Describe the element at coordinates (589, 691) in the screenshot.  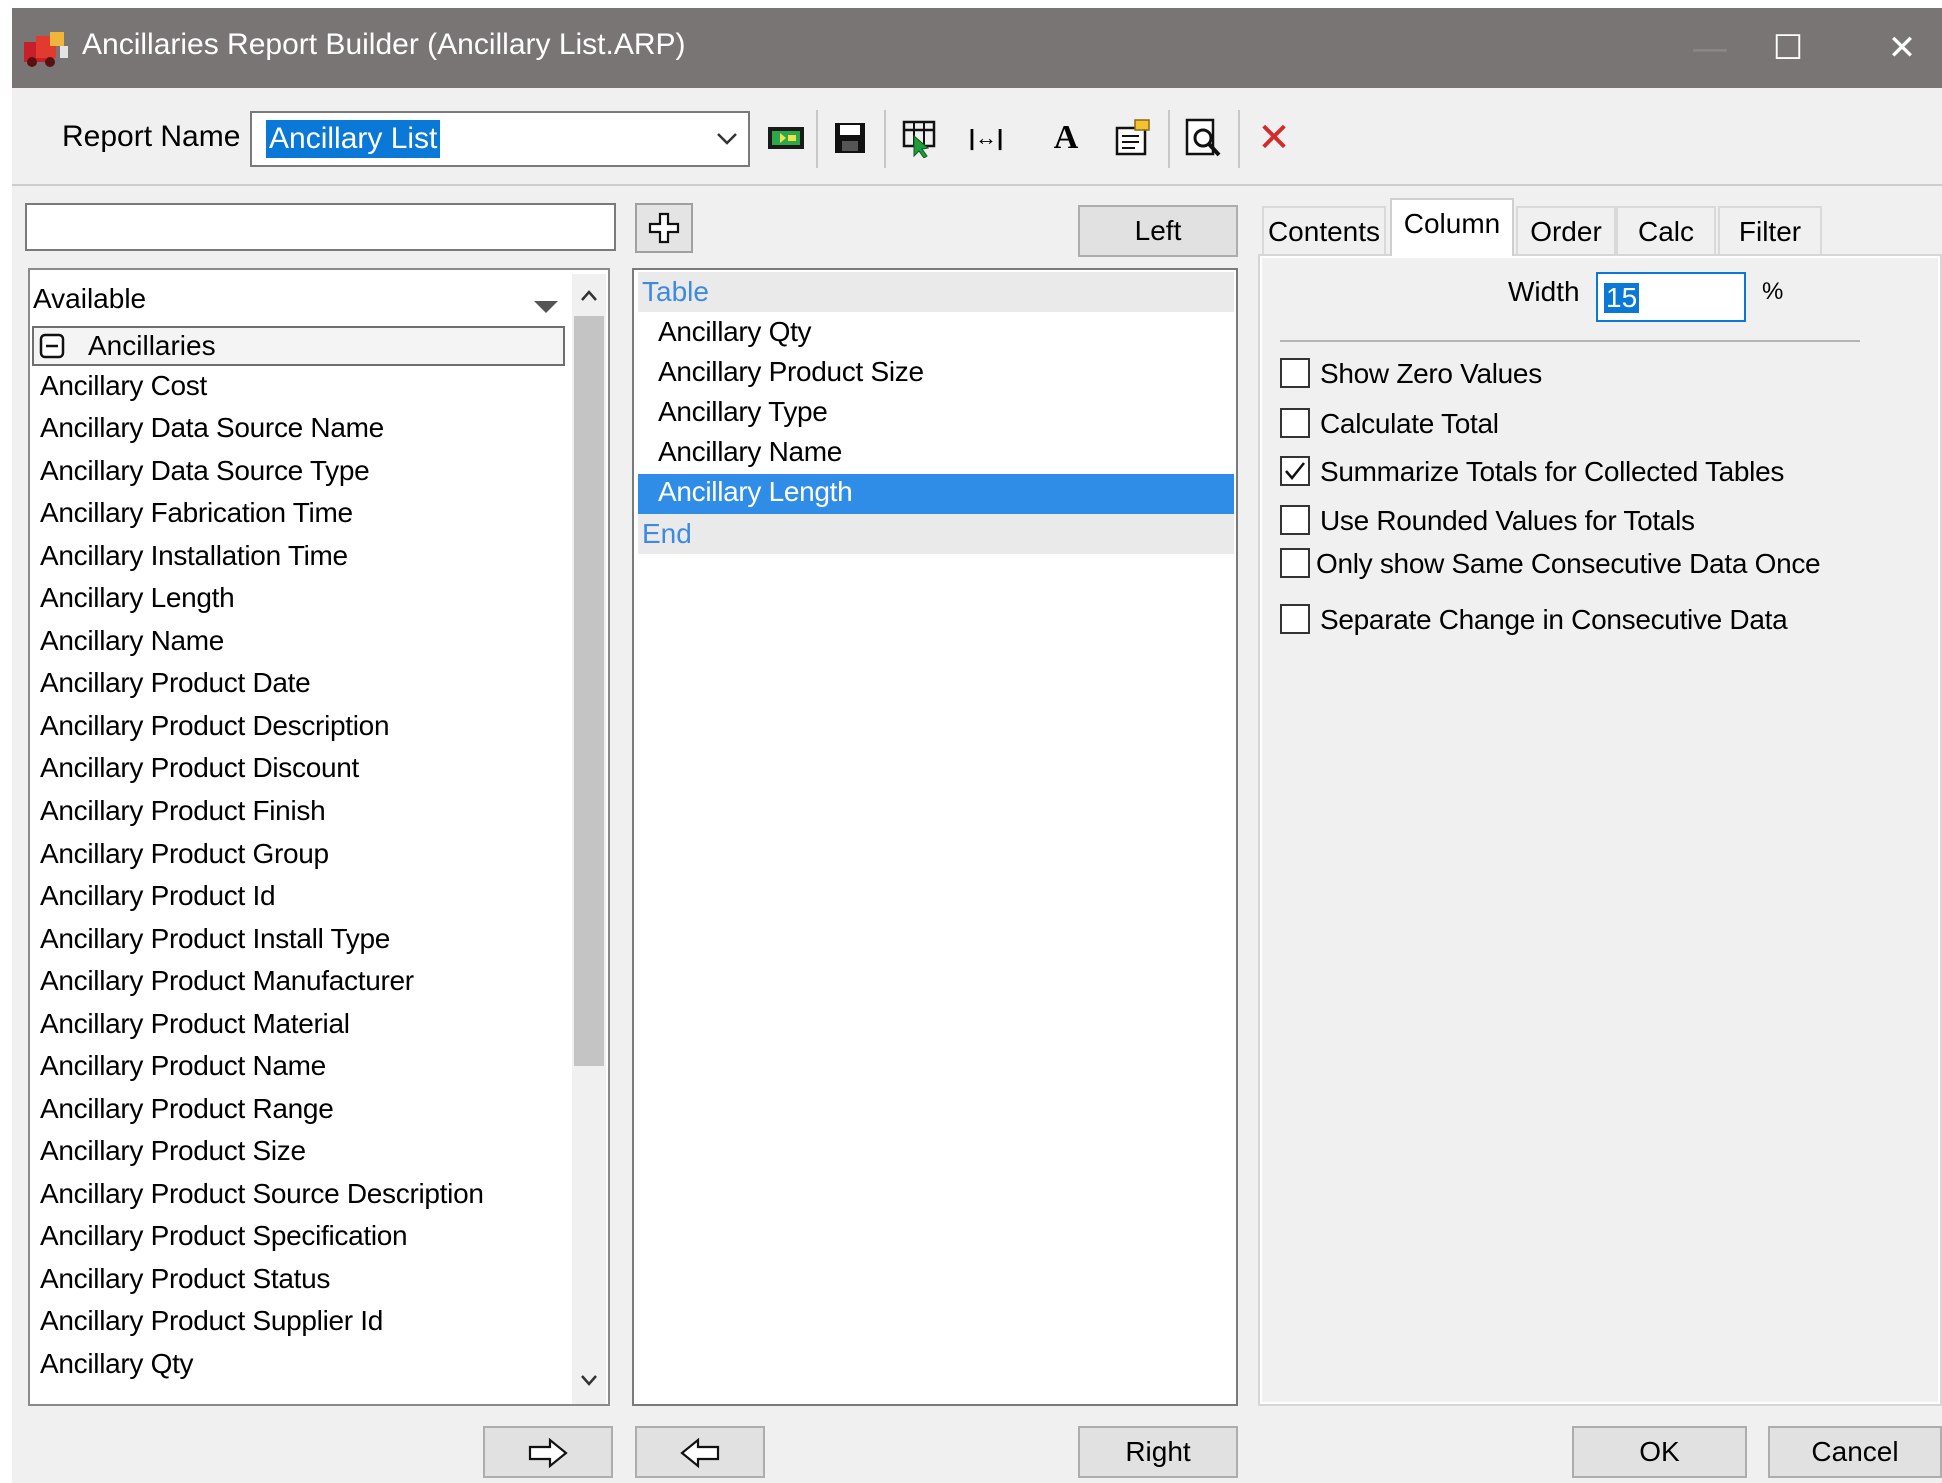
I see `scrollbar-thumb` at that location.